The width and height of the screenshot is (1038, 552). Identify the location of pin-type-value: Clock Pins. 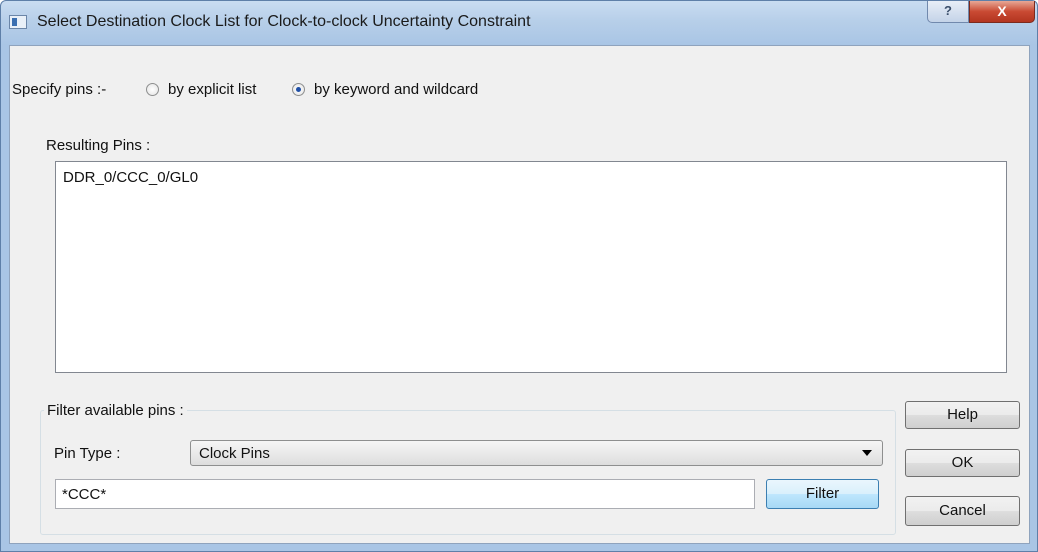
(234, 453).